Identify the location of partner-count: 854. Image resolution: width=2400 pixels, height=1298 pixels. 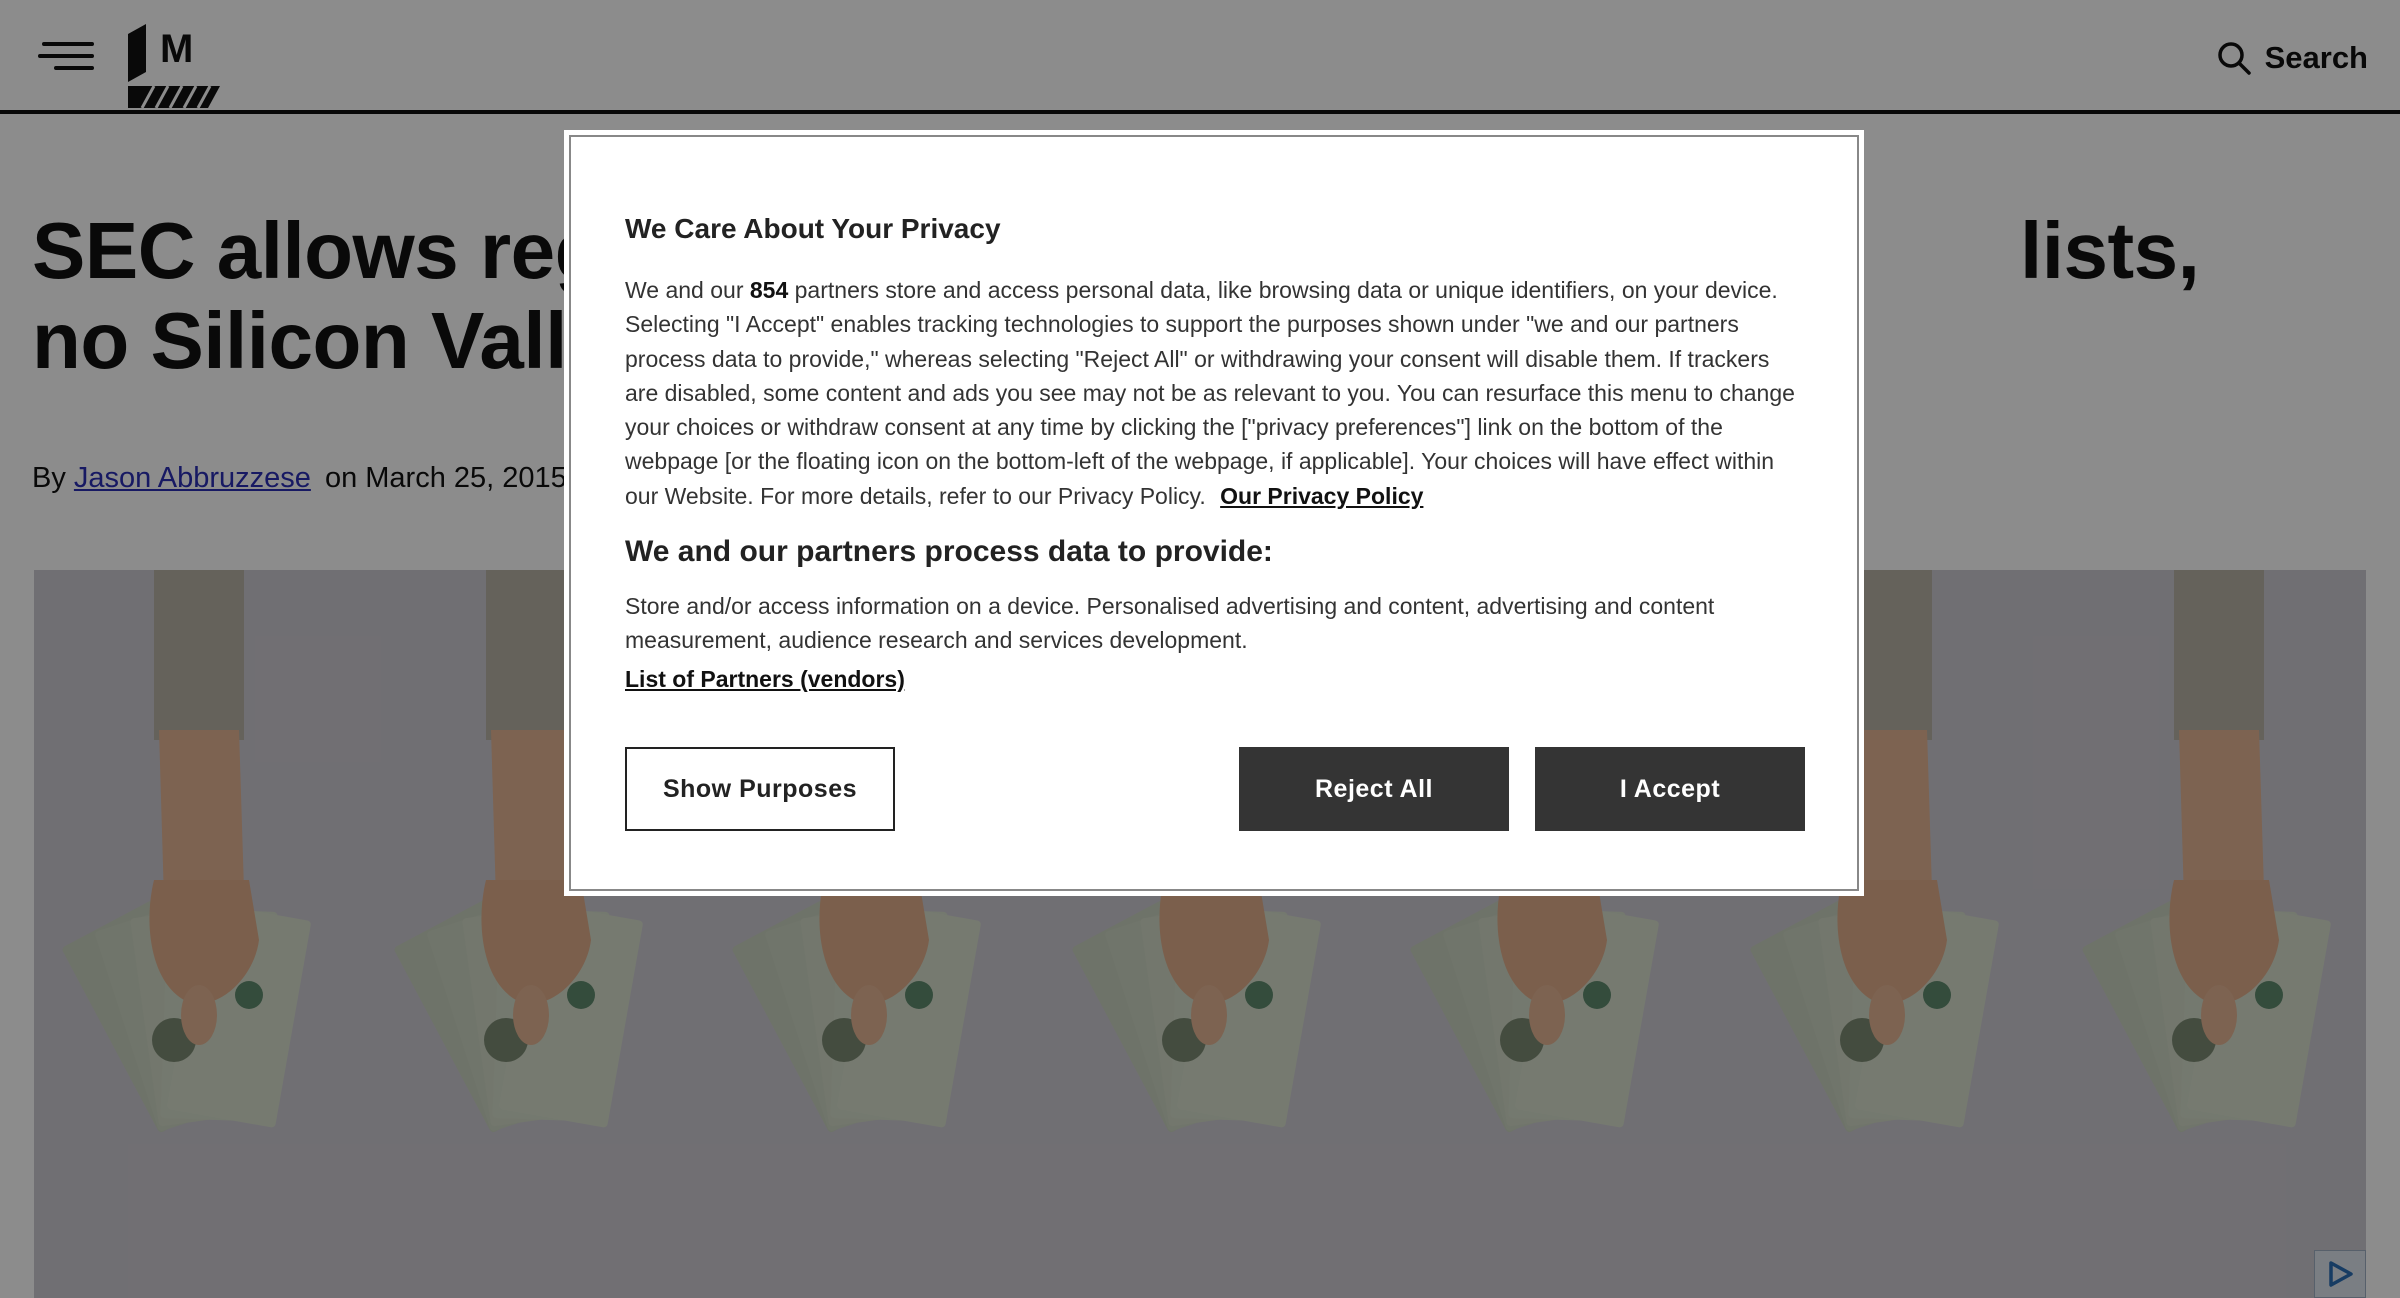
(769, 290).